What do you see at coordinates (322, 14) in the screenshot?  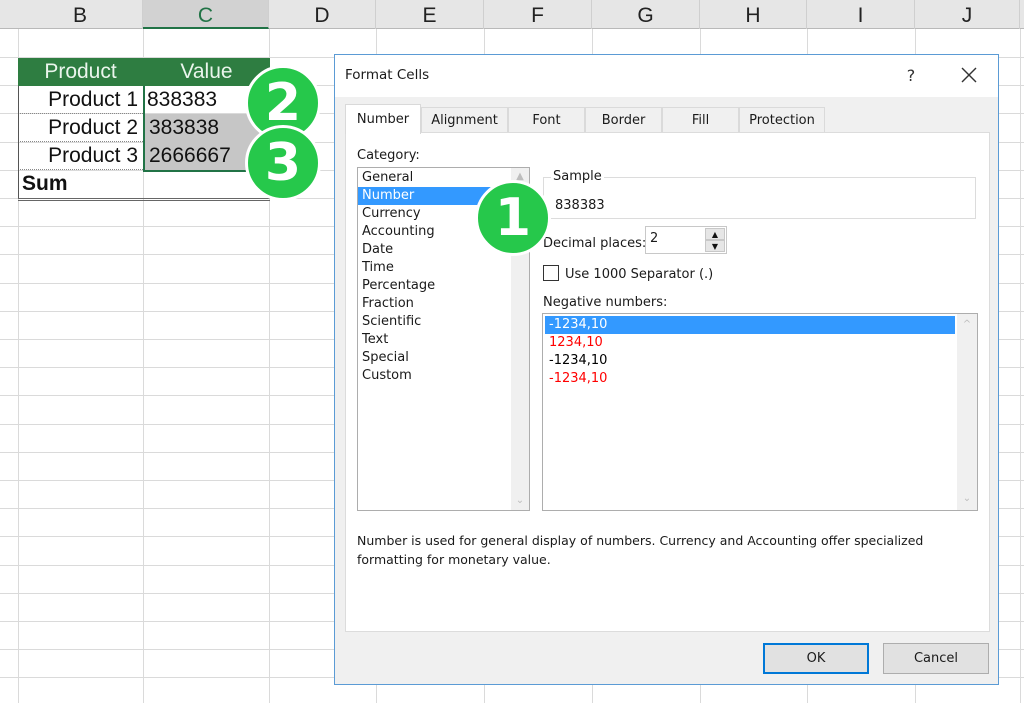 I see `column-header-d: D` at bounding box center [322, 14].